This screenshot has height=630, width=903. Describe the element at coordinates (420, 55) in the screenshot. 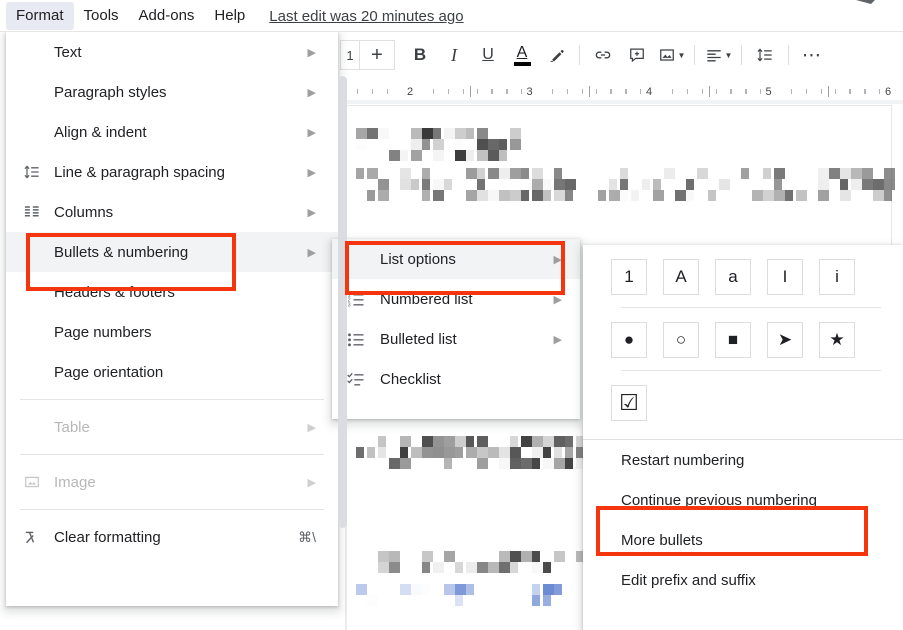

I see `bold-button: B` at that location.